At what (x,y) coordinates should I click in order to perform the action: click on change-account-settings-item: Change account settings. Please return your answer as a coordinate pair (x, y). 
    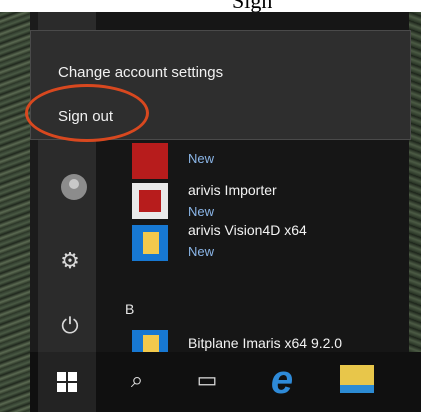
    Looking at the image, I should click on (140, 72).